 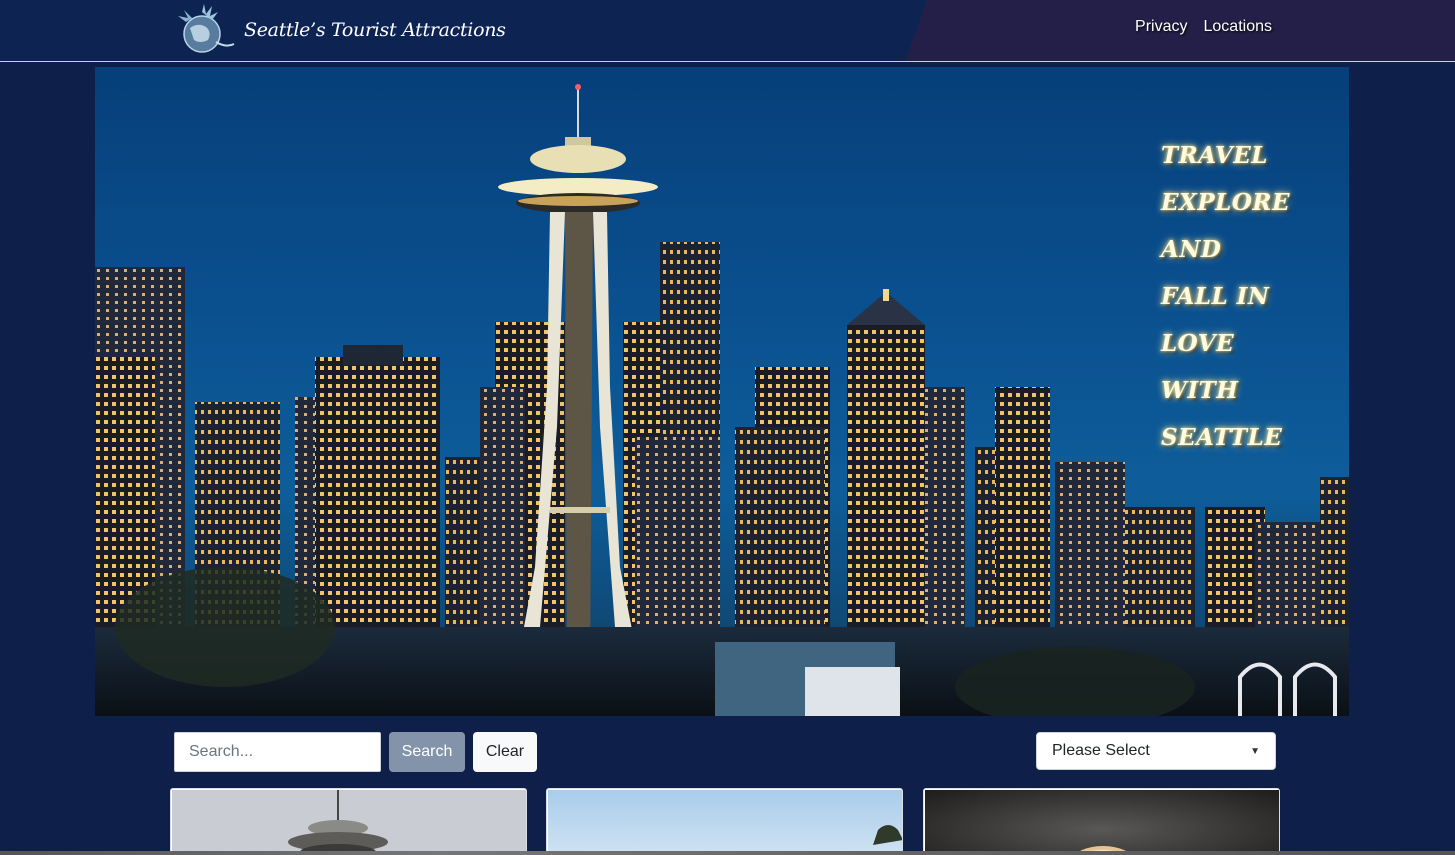 I want to click on tagline-line: AND, so click(x=1191, y=249).